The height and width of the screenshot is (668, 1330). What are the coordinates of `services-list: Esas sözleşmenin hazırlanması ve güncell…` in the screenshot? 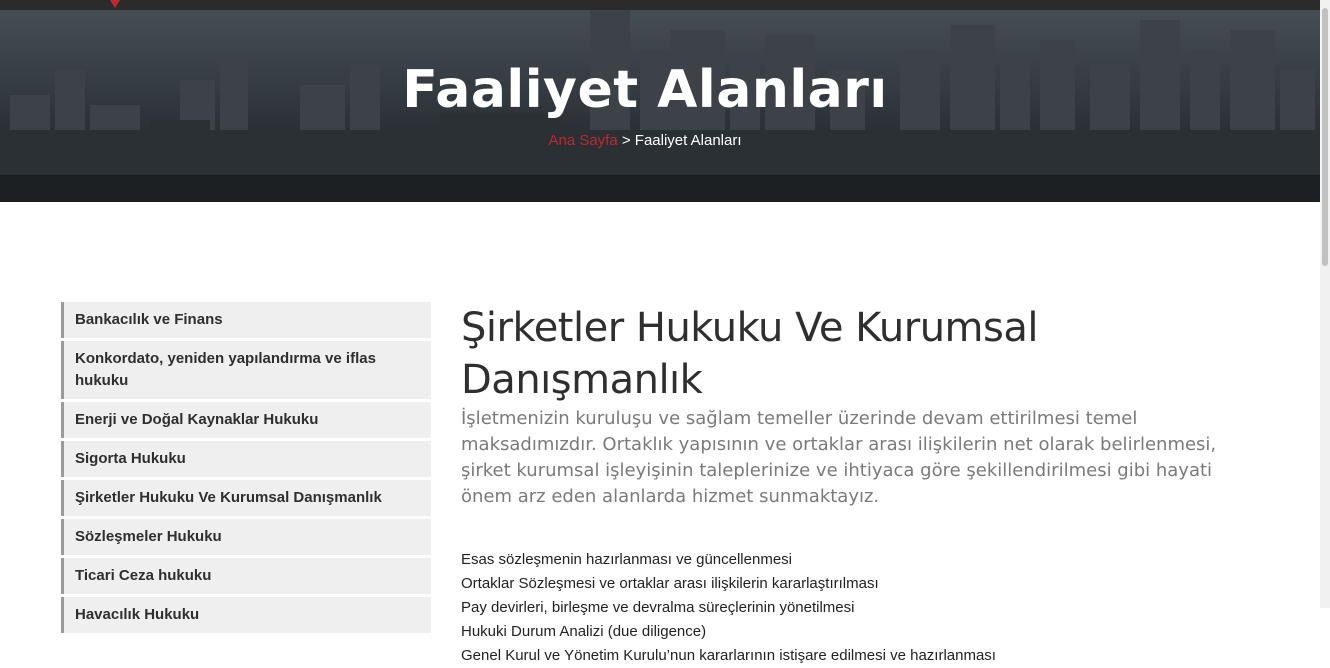 It's located at (851, 608).